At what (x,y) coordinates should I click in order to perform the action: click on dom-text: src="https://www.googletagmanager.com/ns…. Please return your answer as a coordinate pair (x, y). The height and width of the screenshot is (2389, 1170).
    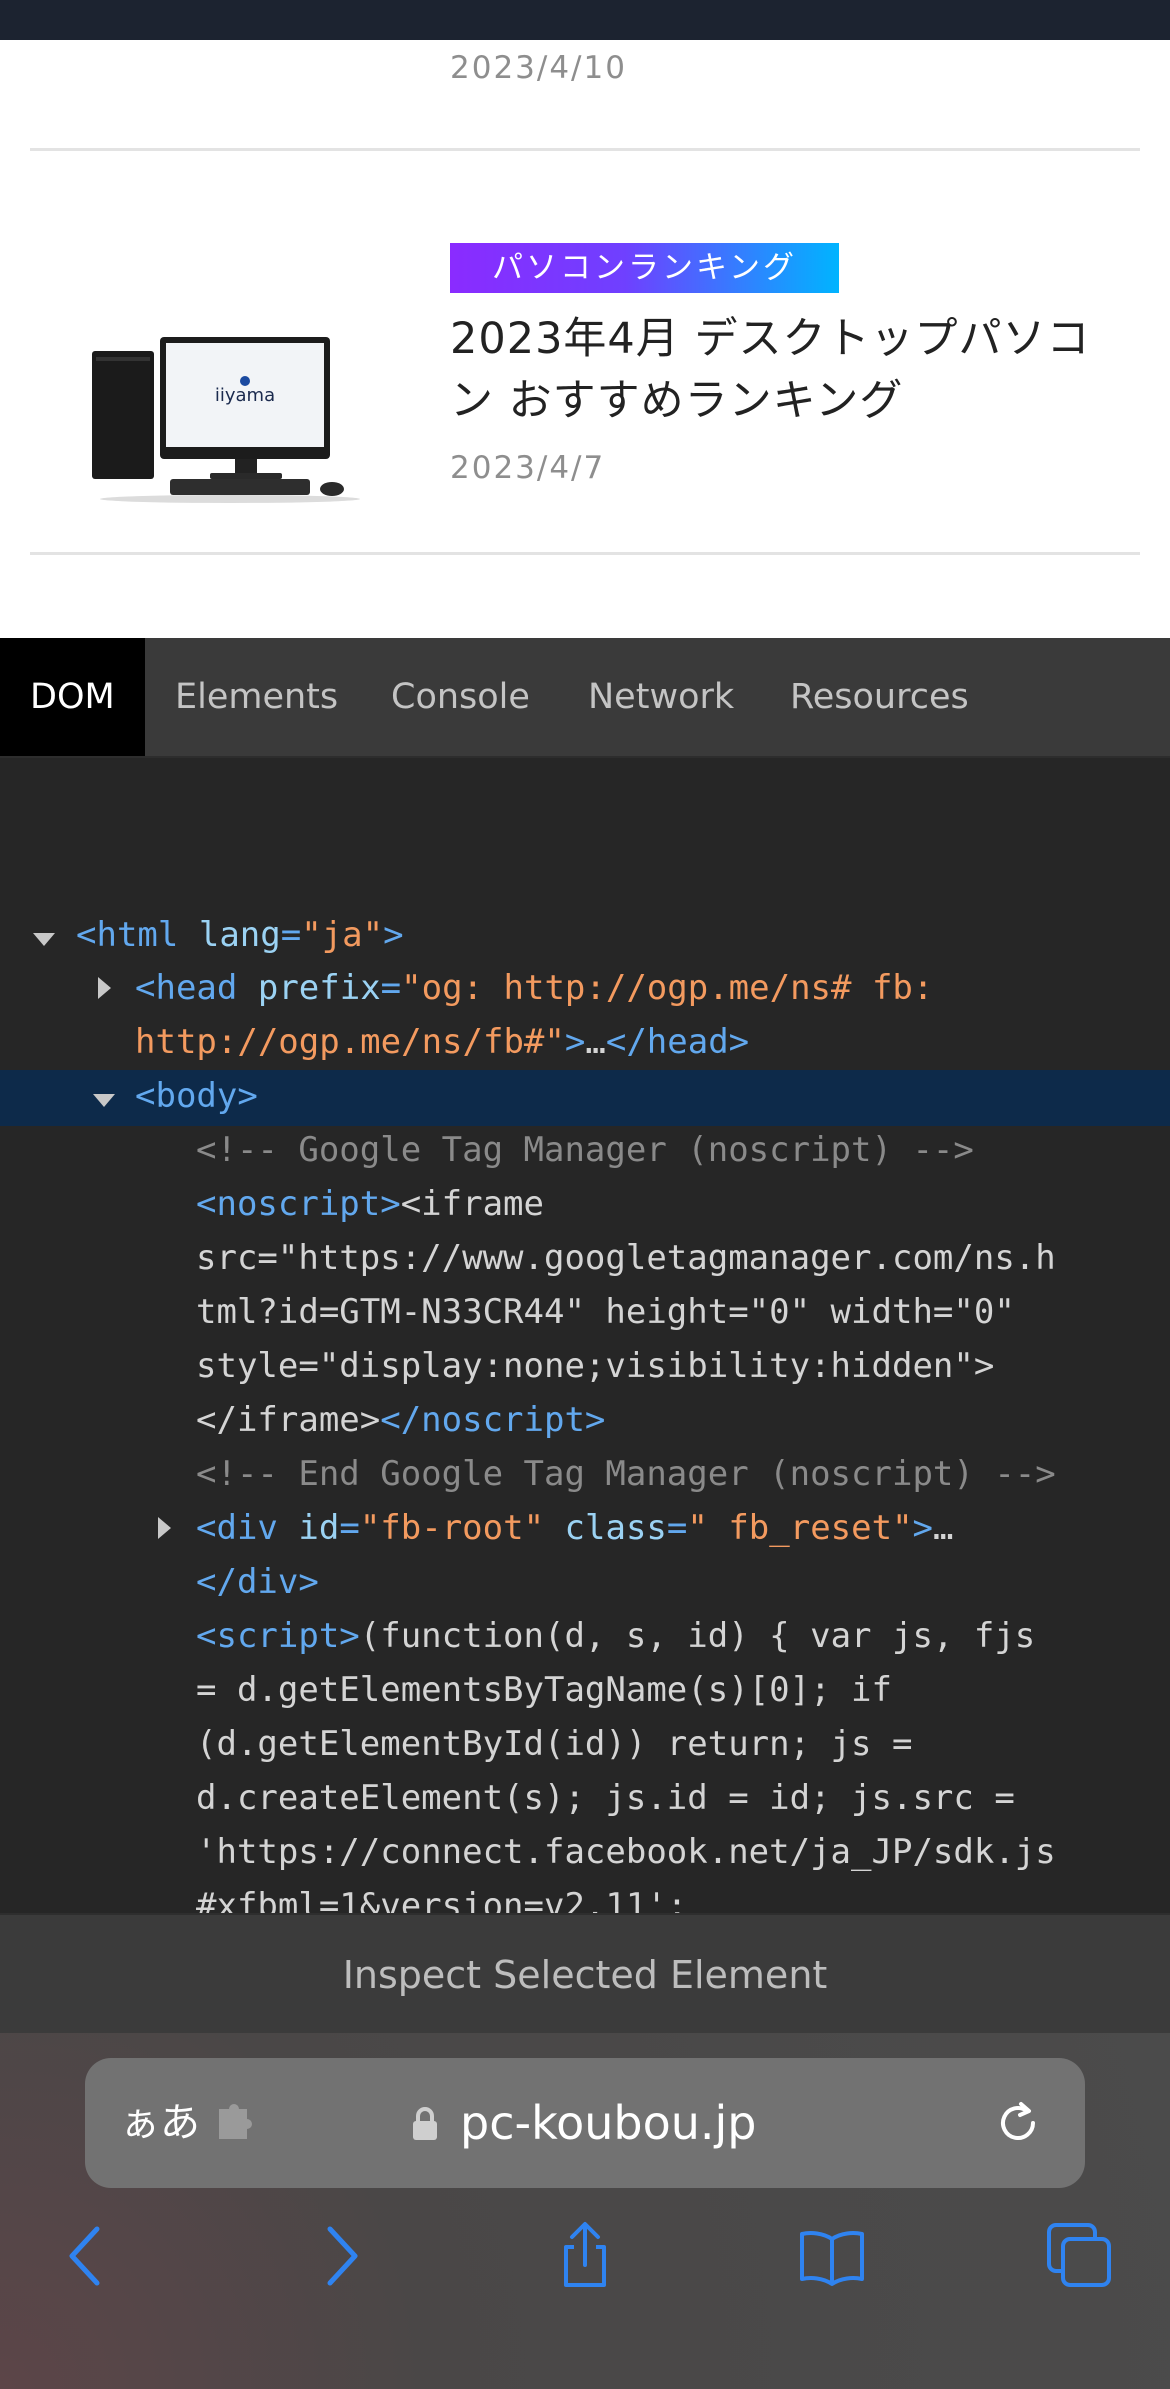
    Looking at the image, I should click on (626, 1258).